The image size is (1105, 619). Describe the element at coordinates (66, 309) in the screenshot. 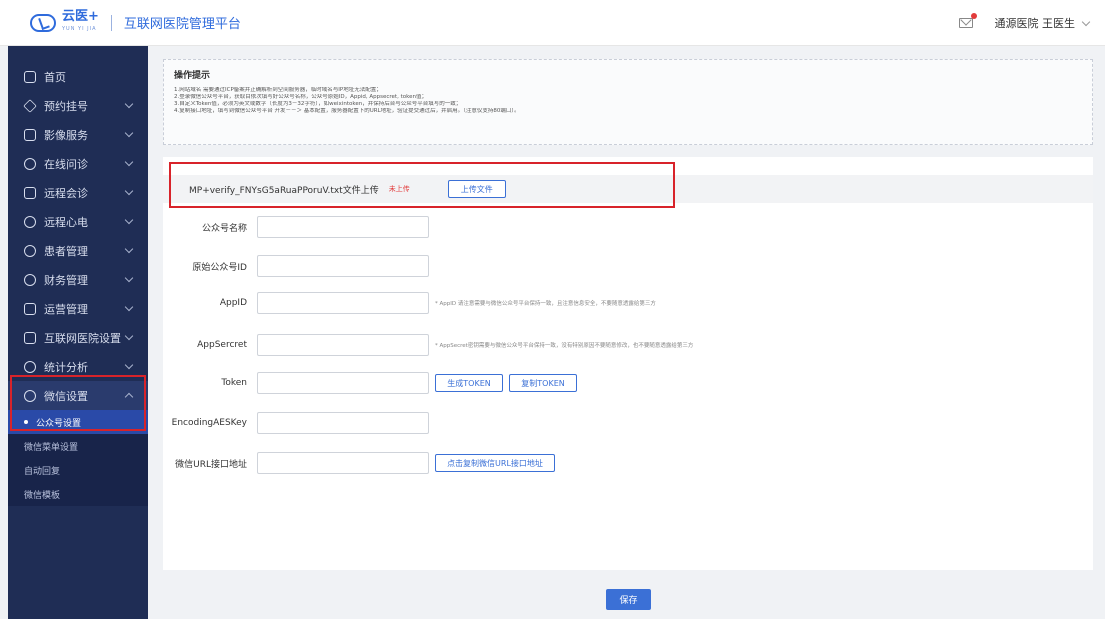

I see `sidebar-item-label: 运营管理` at that location.